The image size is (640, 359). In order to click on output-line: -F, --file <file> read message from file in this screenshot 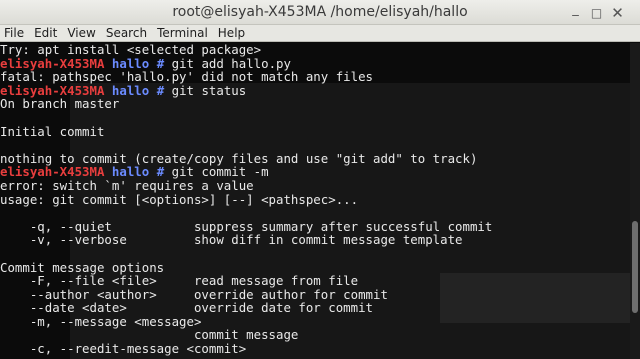, I will do `click(179, 281)`.